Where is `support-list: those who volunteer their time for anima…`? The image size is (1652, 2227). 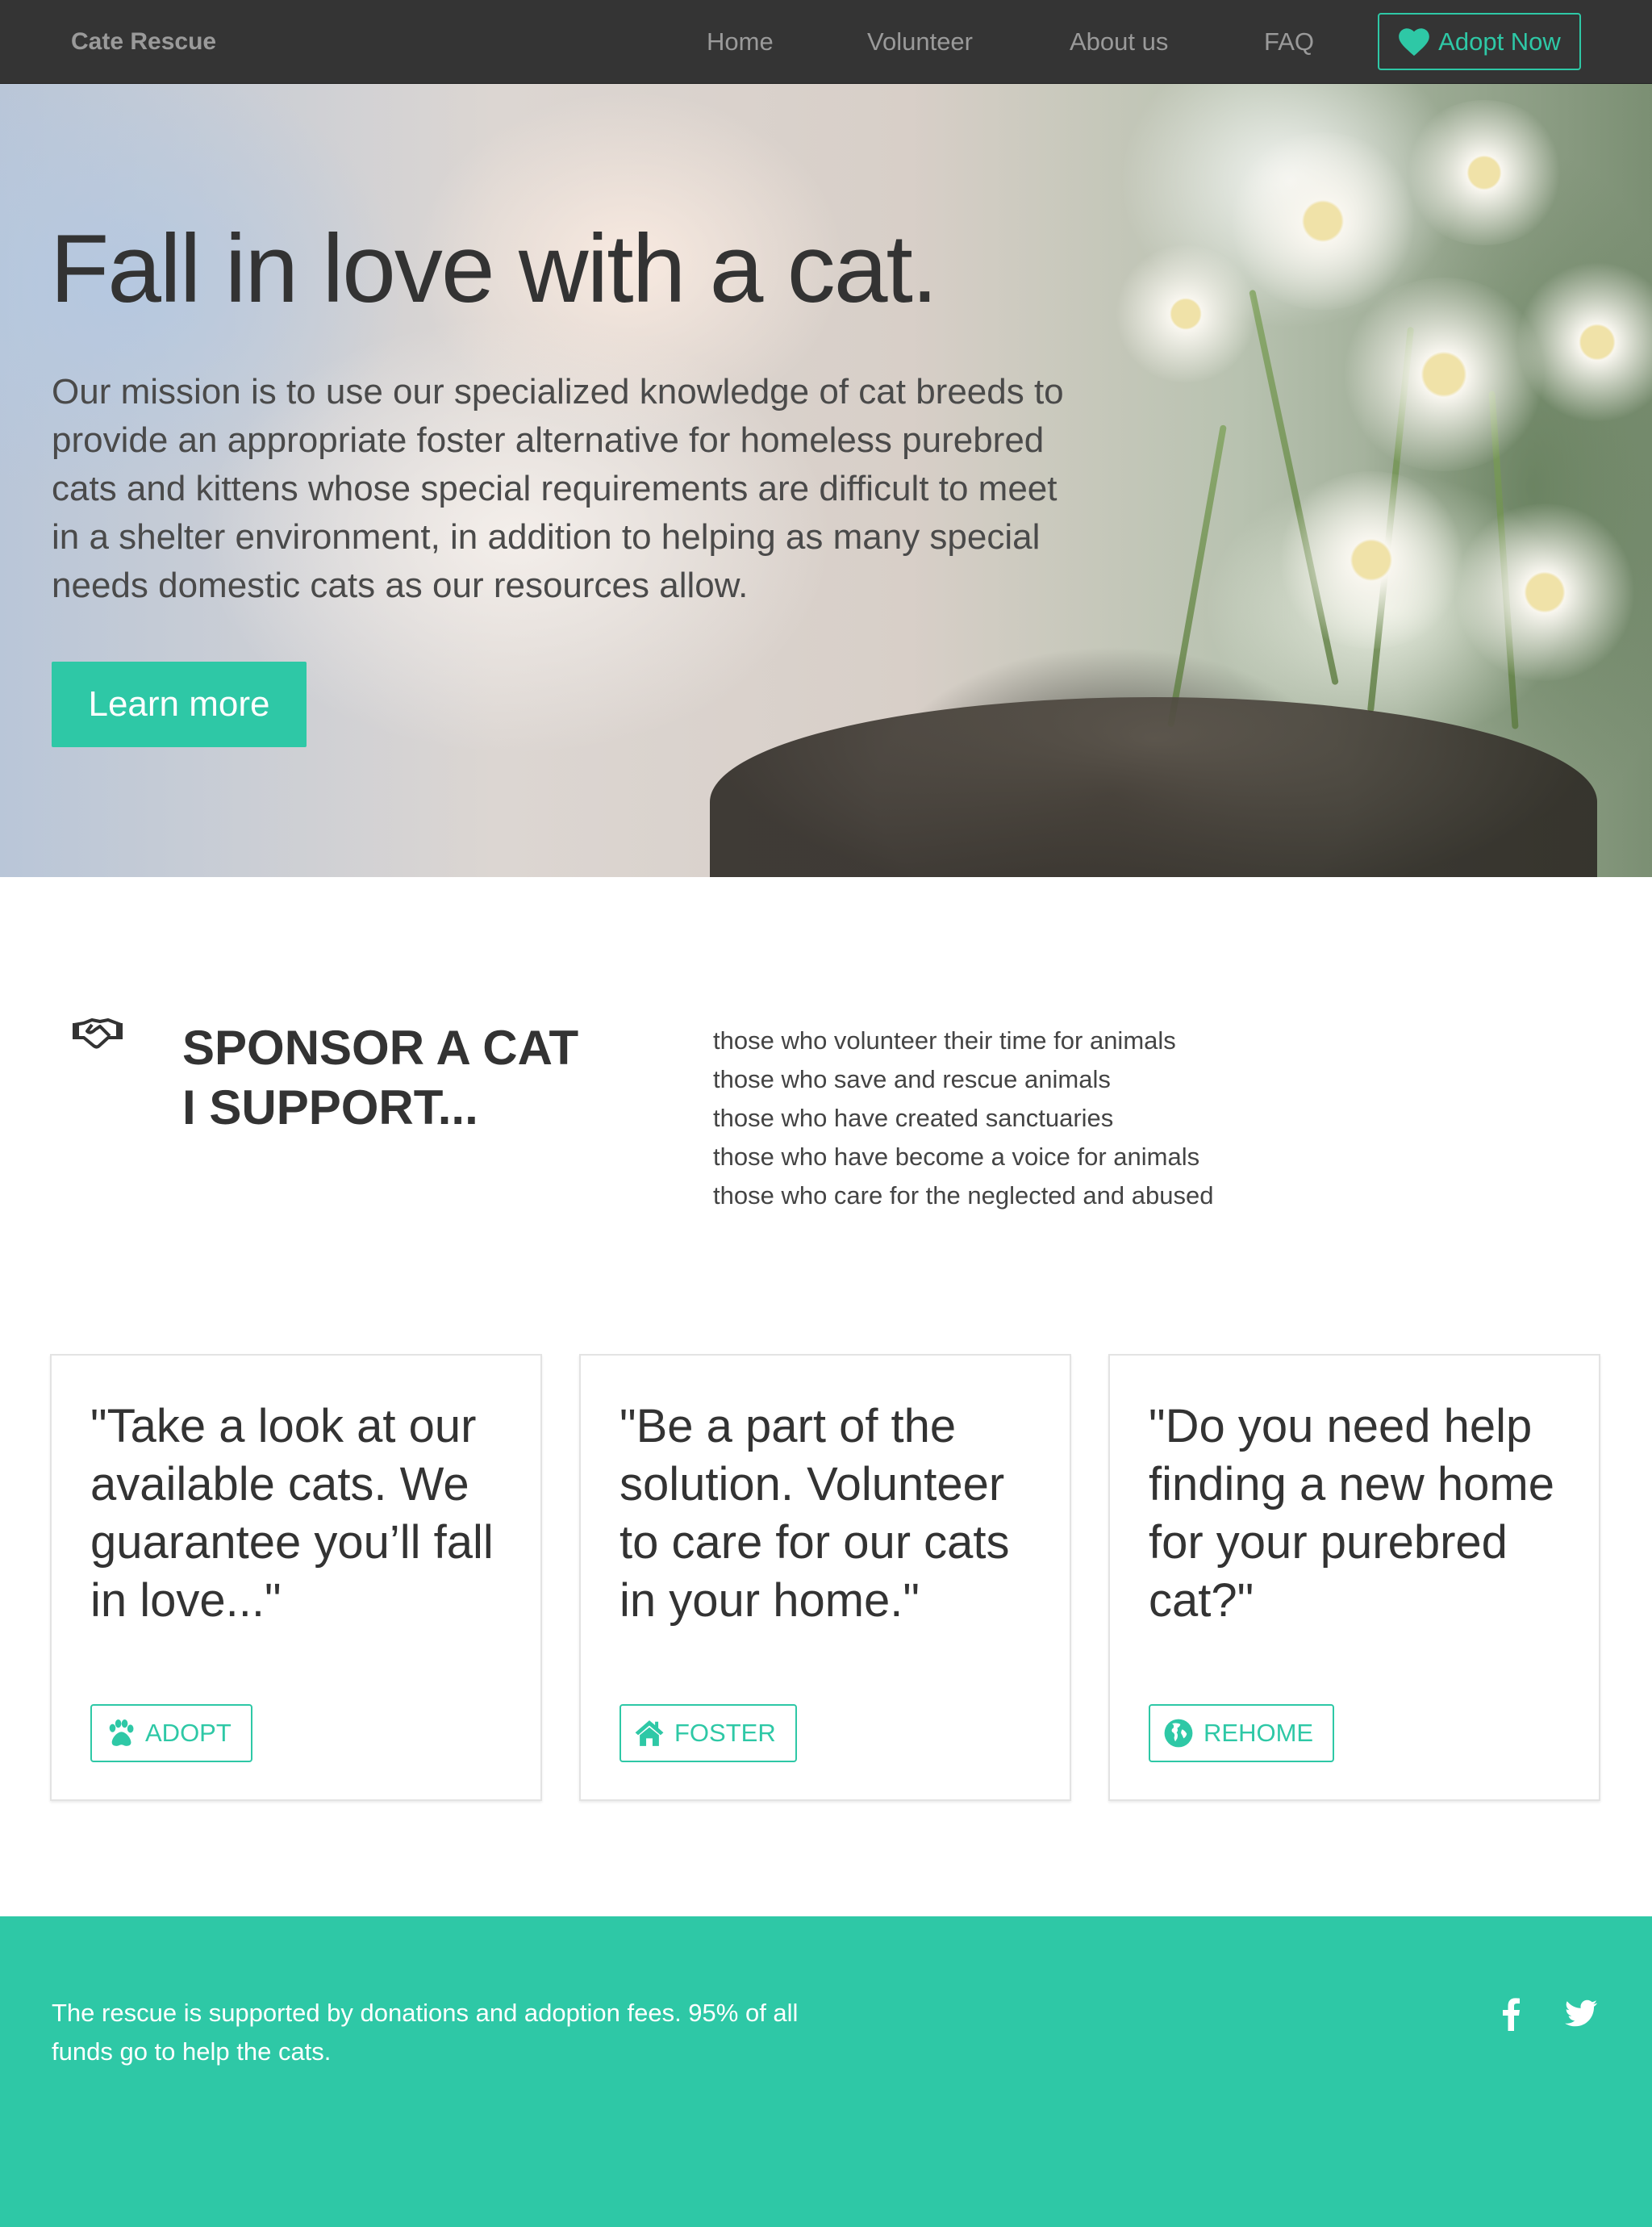 support-list: those who volunteer their time for anima… is located at coordinates (963, 1119).